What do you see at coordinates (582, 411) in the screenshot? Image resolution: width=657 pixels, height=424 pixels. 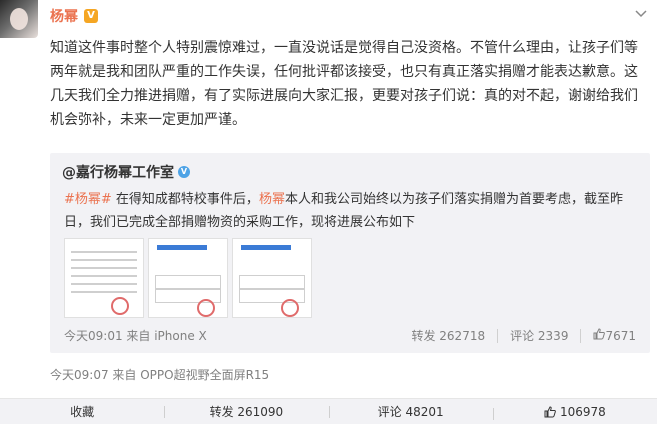 I see `like-count: 106978` at bounding box center [582, 411].